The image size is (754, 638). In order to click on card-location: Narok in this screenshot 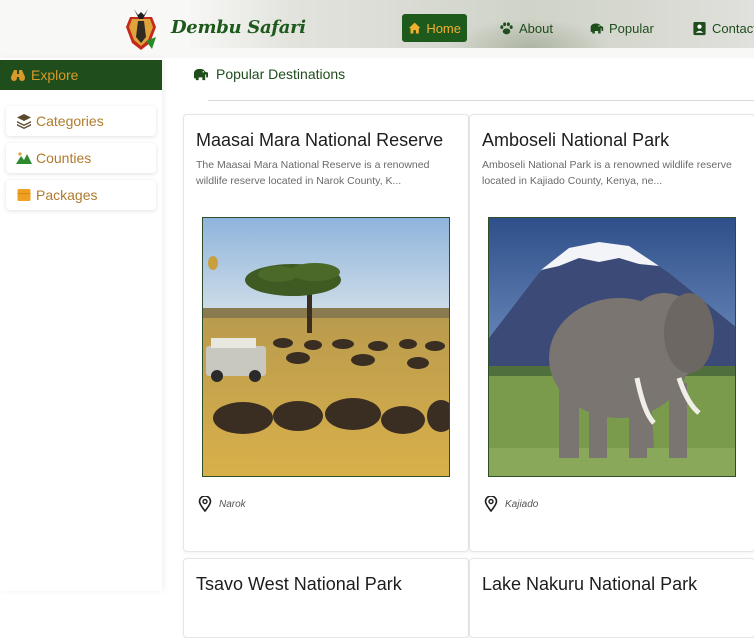, I will do `click(222, 504)`.